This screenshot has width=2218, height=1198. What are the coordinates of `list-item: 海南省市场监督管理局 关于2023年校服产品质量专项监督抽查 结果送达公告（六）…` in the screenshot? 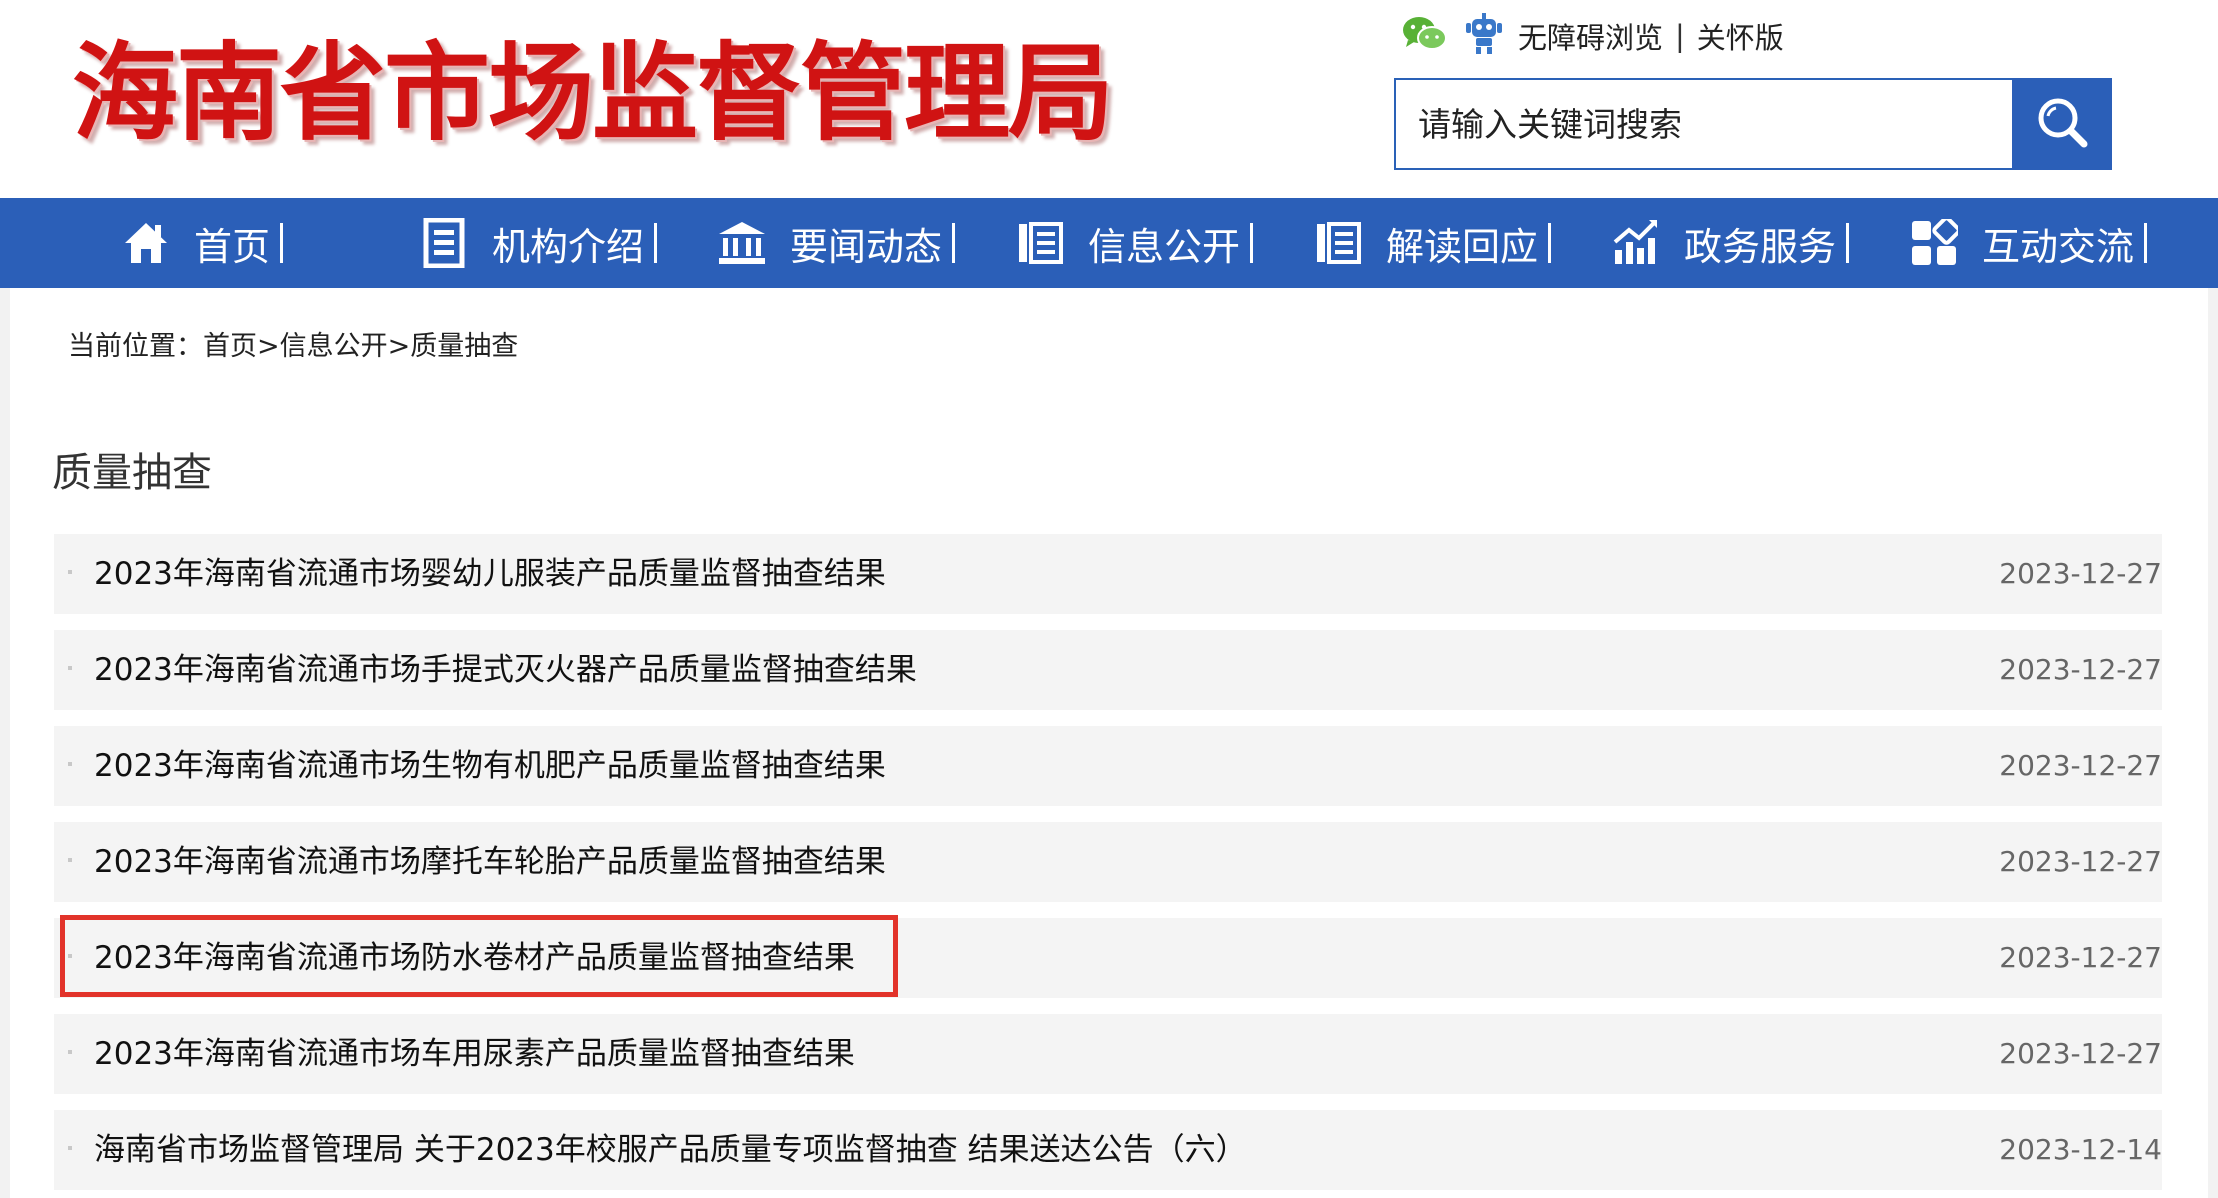 It's located at (1108, 1150).